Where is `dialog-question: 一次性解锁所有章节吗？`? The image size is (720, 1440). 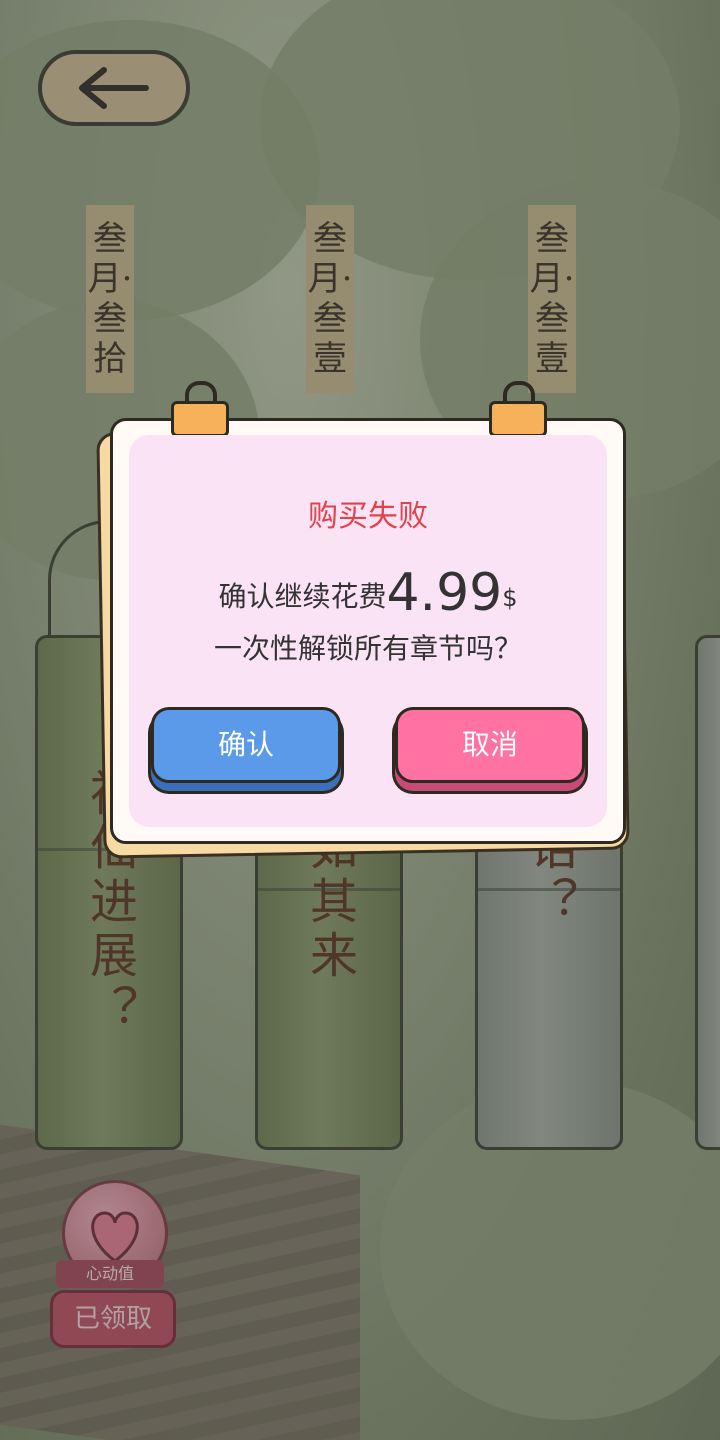
dialog-question: 一次性解锁所有章节吗？ is located at coordinates (367, 648).